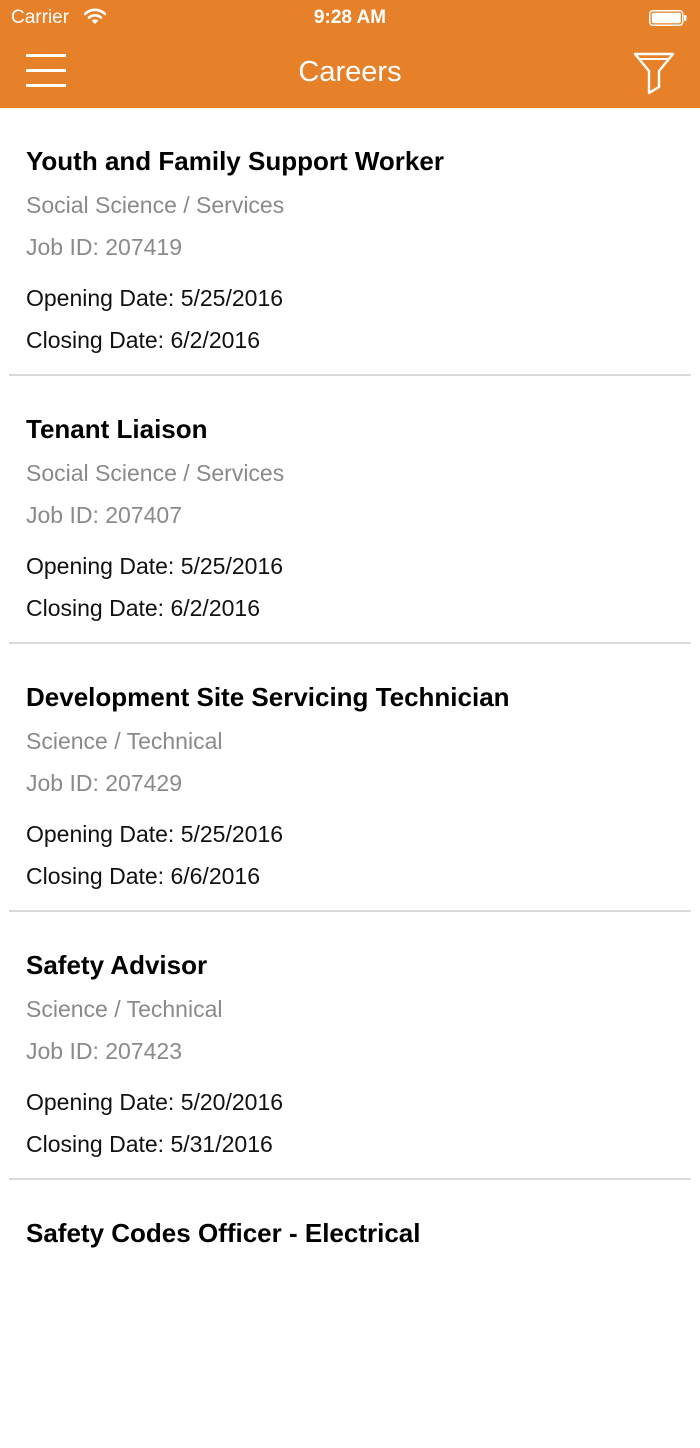 Image resolution: width=700 pixels, height=1448 pixels. What do you see at coordinates (104, 247) in the screenshot?
I see `job-id: Job ID: 207419` at bounding box center [104, 247].